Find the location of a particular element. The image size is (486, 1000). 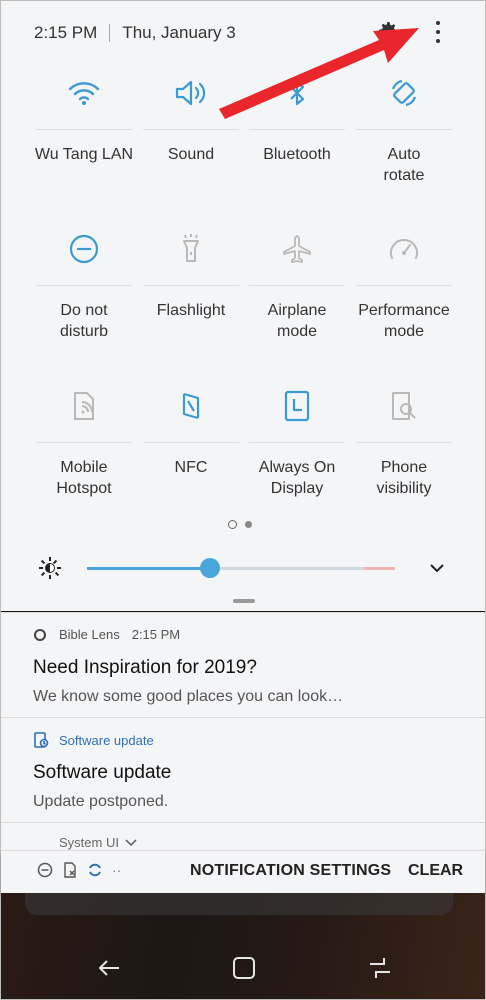

status-date: Thu, January 3 is located at coordinates (179, 32).